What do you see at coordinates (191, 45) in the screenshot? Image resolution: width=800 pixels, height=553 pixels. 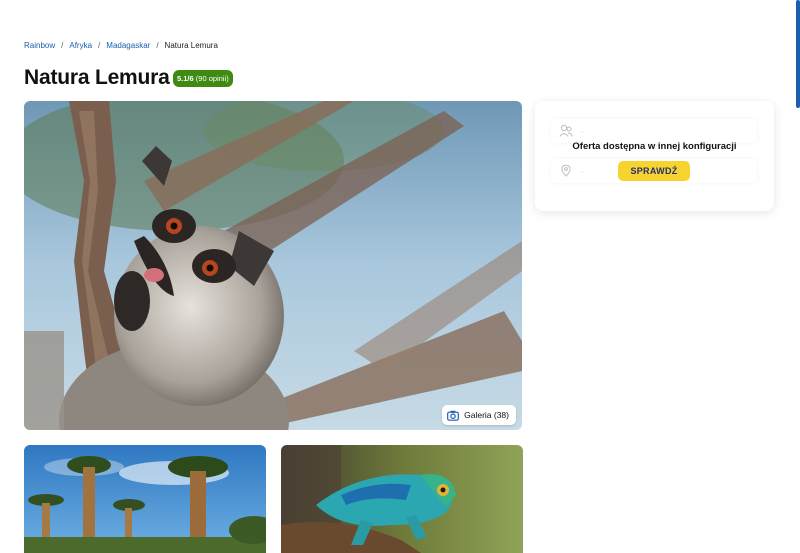 I see `breadcrumb-current: Natura Lemura` at bounding box center [191, 45].